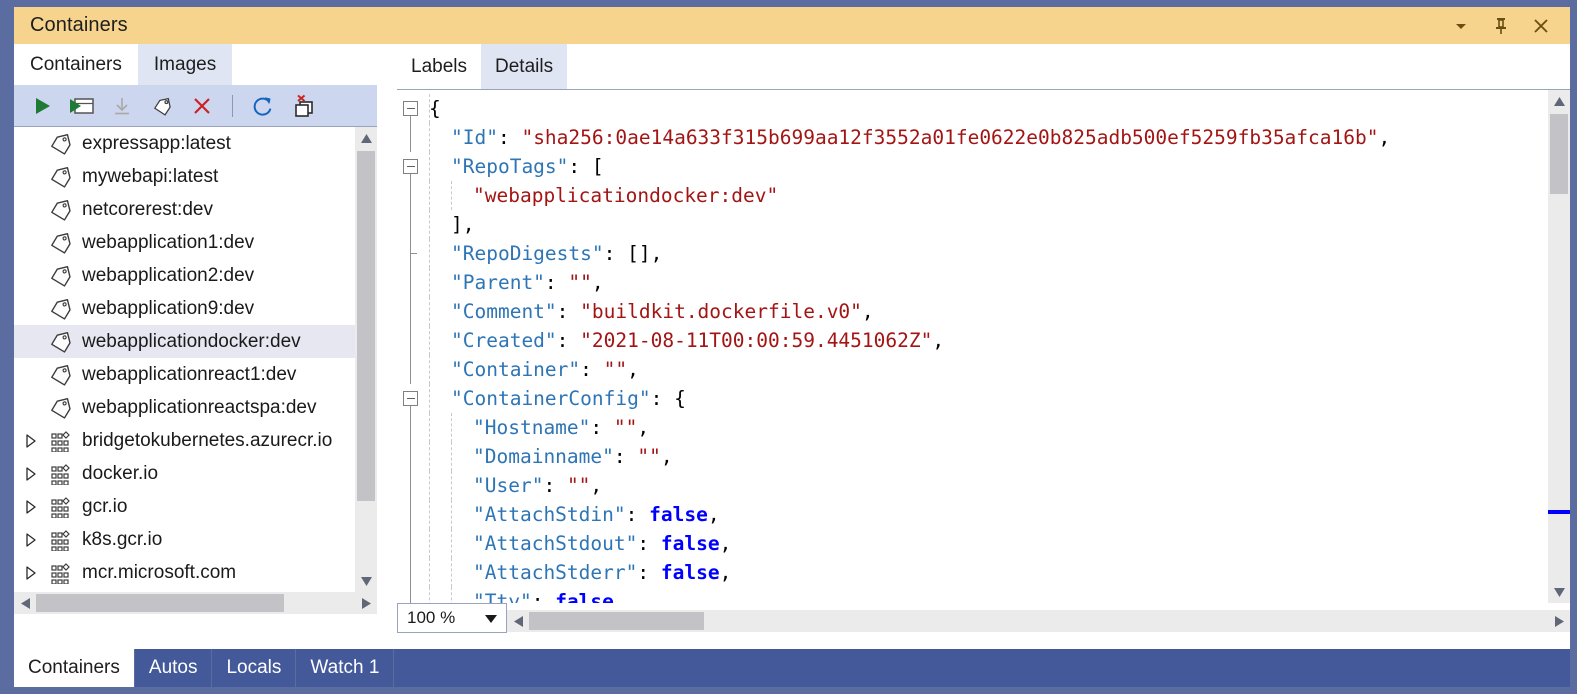 This screenshot has width=1577, height=694. Describe the element at coordinates (439, 66) in the screenshot. I see `tab-labels: Labels` at that location.